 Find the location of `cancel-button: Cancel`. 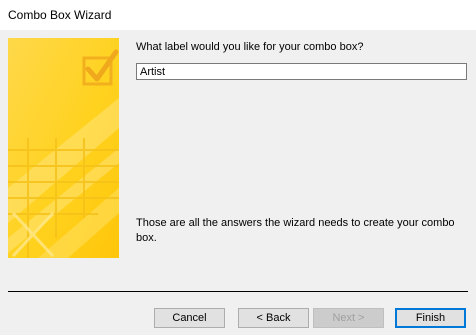

cancel-button: Cancel is located at coordinates (189, 318).